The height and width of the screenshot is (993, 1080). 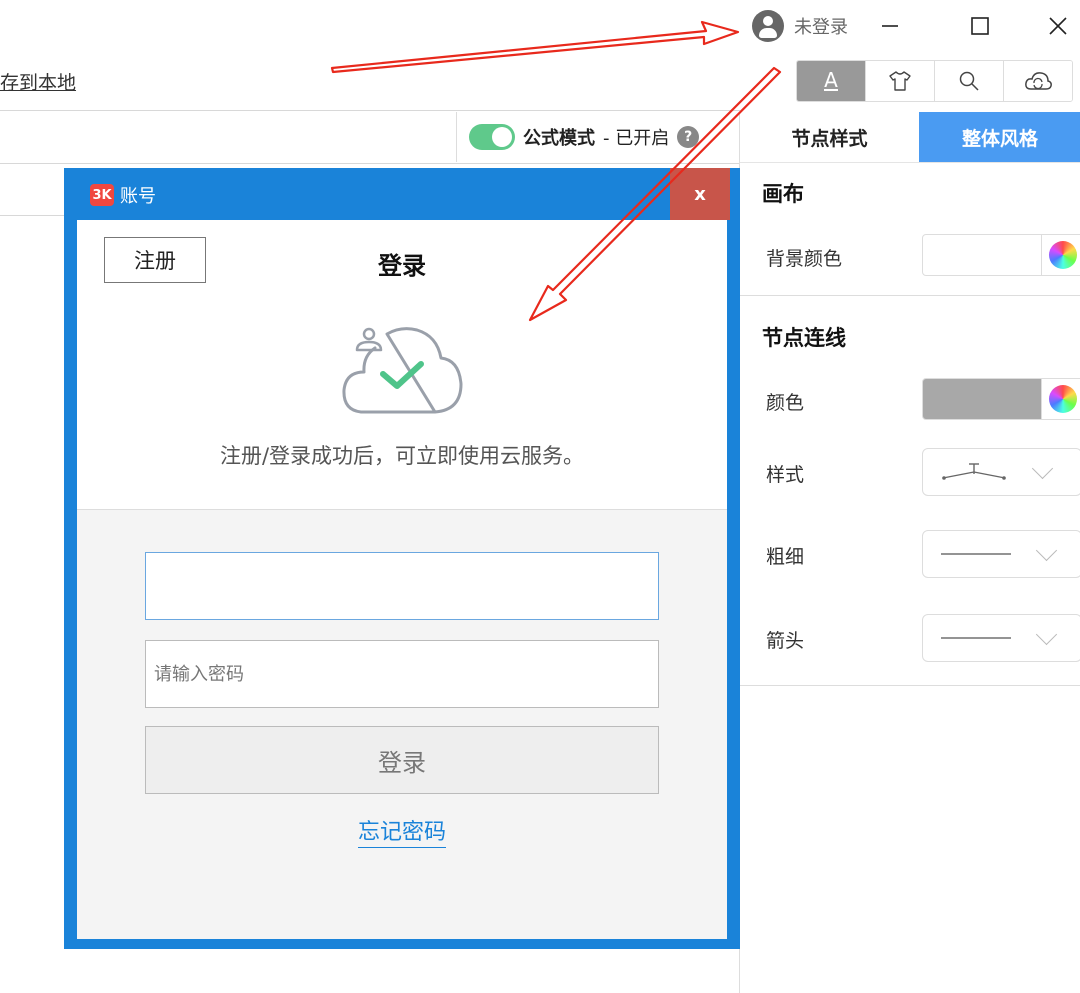 I want to click on bg-color-picker, so click(x=1061, y=255).